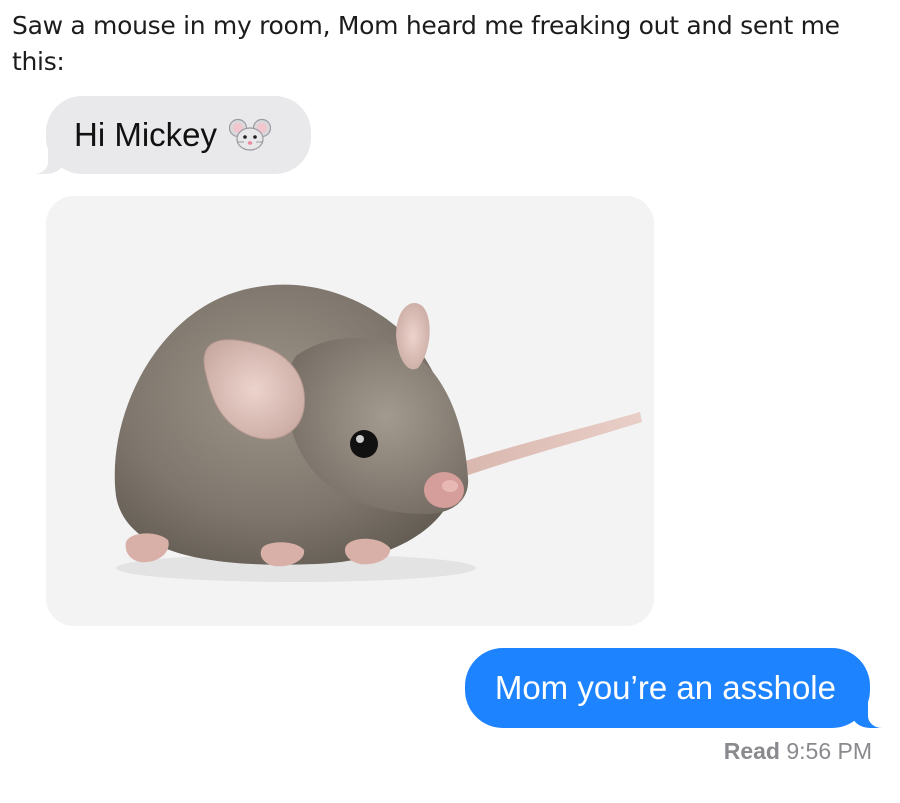 This screenshot has width=900, height=803. I want to click on message-text: Mom you’re an asshole, so click(665, 687).